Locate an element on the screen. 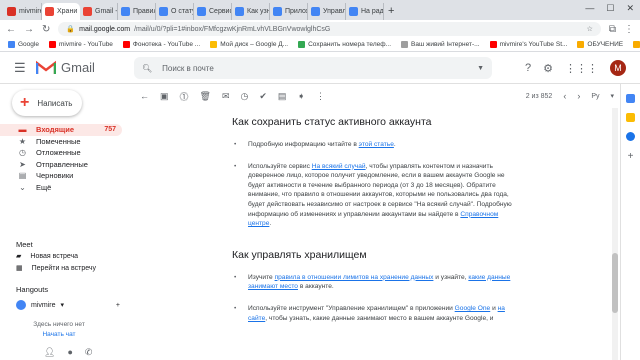 The image size is (640, 360). search-icon: 🔍︎ is located at coordinates (147, 68).